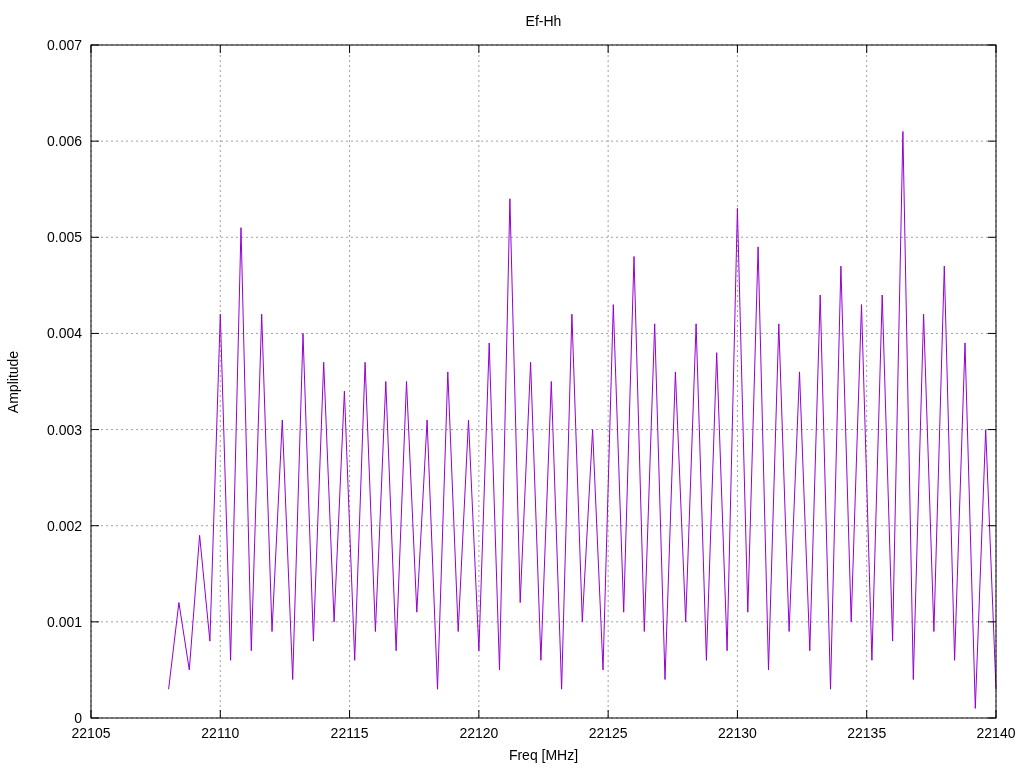 The height and width of the screenshot is (768, 1024). Describe the element at coordinates (479, 733) in the screenshot. I see `x-tick-label: 22120` at that location.